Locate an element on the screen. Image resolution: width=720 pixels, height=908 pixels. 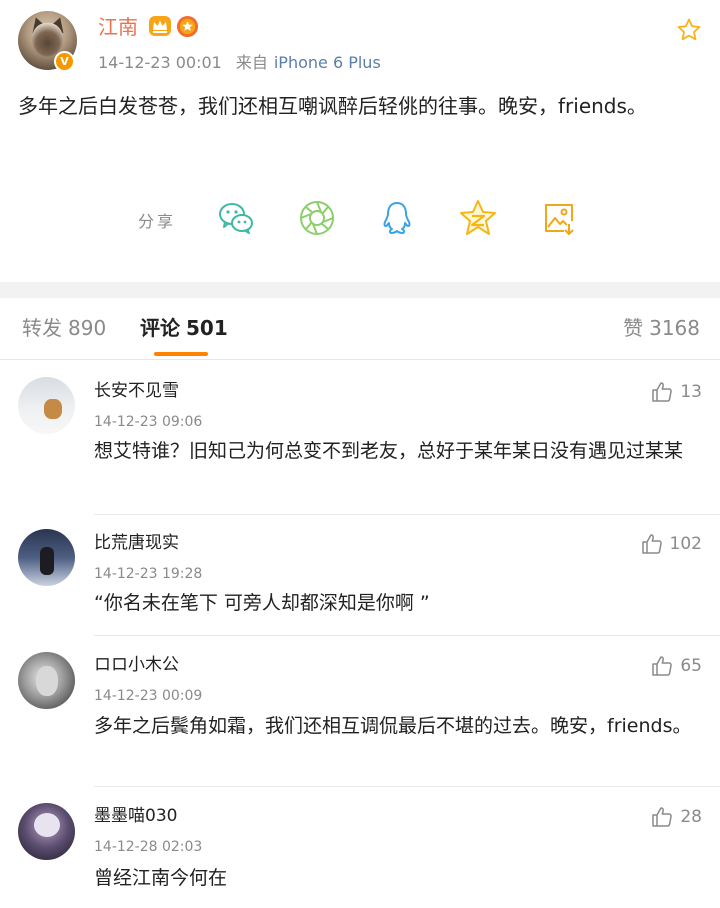
comment-like-button: 65 is located at coordinates (676, 666).